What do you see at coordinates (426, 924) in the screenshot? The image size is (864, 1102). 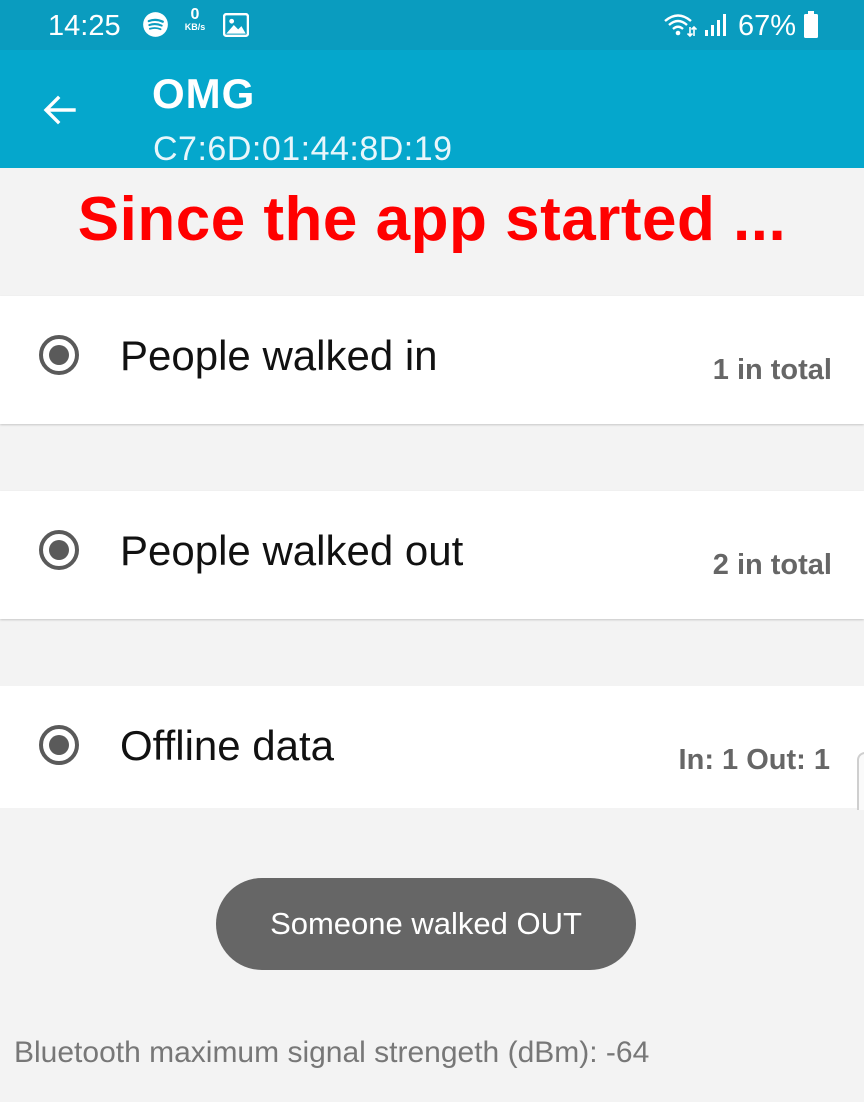 I see `toast-message: Someone walked OUT` at bounding box center [426, 924].